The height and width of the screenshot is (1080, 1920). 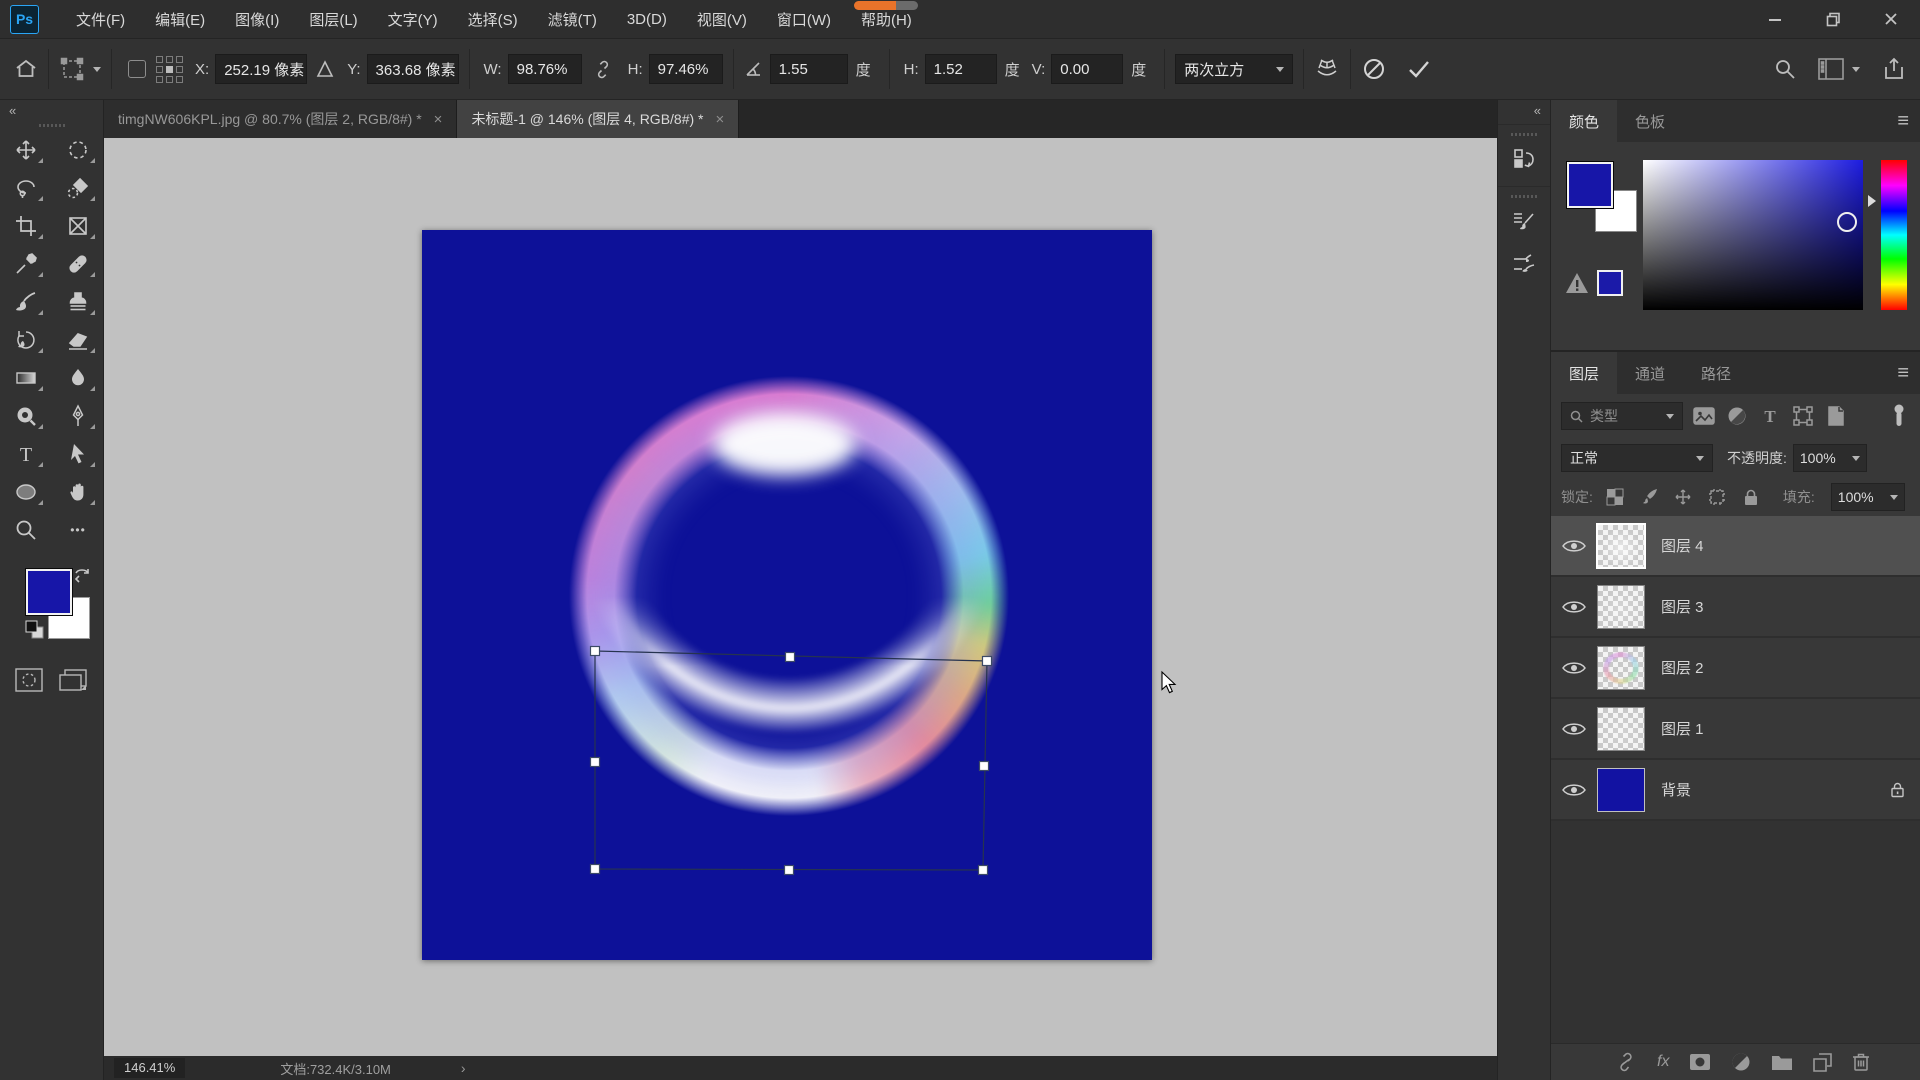 What do you see at coordinates (1785, 69) in the screenshot?
I see `search-icon` at bounding box center [1785, 69].